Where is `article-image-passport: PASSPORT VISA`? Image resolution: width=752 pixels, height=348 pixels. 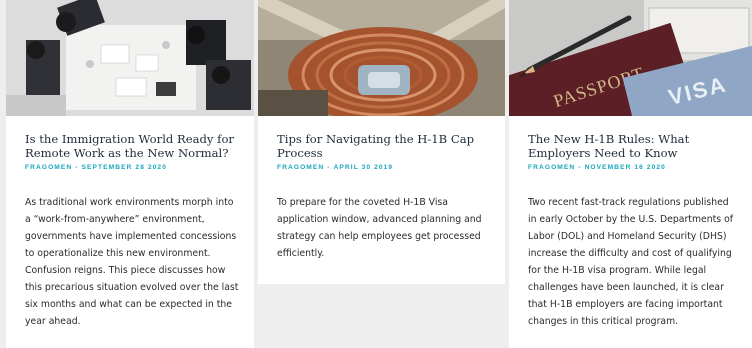
article-image-passport: PASSPORT VISA is located at coordinates (630, 58).